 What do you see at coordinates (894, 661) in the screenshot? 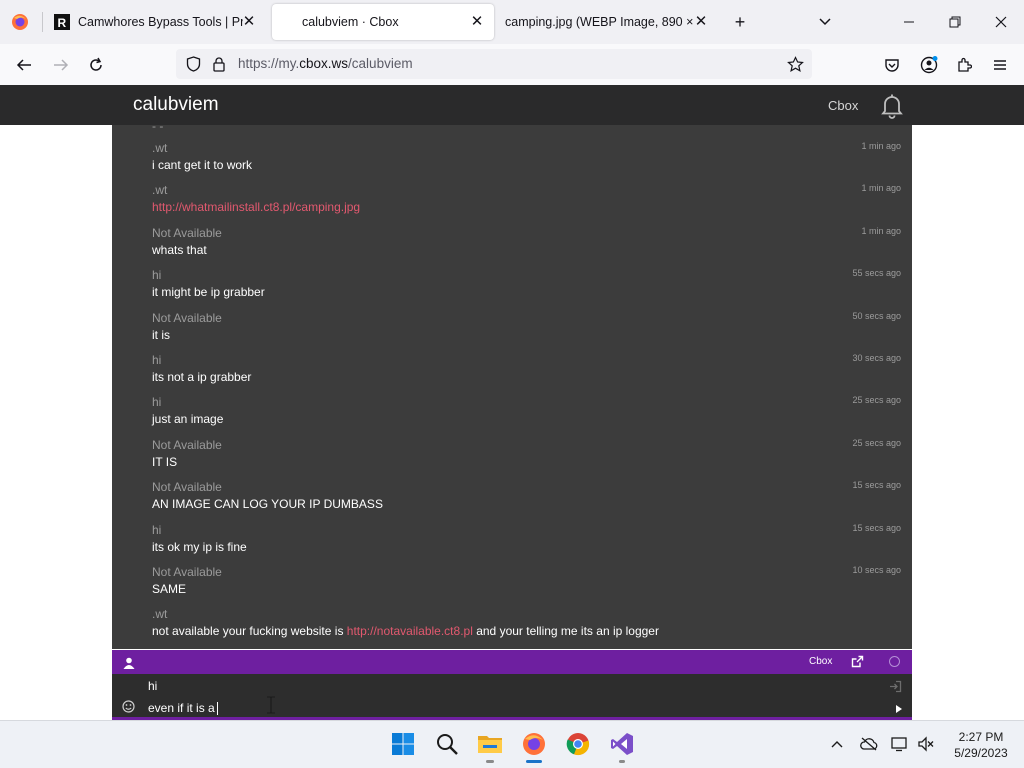
I see `status-circle-icon` at bounding box center [894, 661].